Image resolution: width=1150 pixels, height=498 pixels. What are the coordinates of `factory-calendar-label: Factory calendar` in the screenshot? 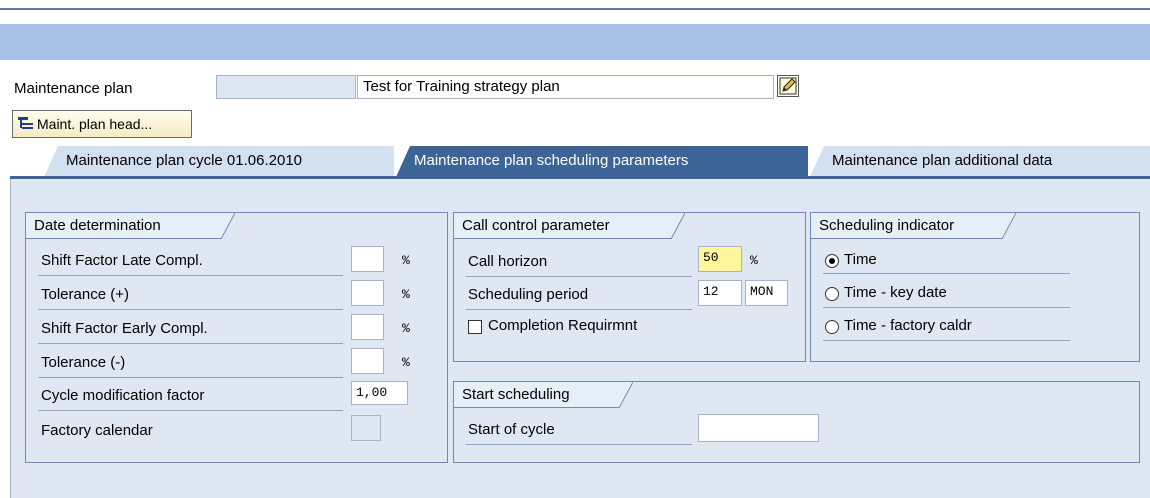 It's located at (97, 430).